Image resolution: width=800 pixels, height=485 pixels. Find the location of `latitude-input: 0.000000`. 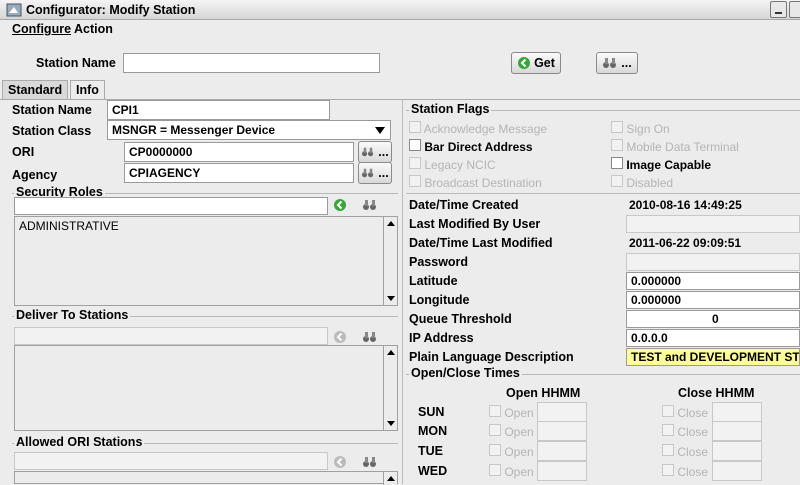

latitude-input: 0.000000 is located at coordinates (713, 281).